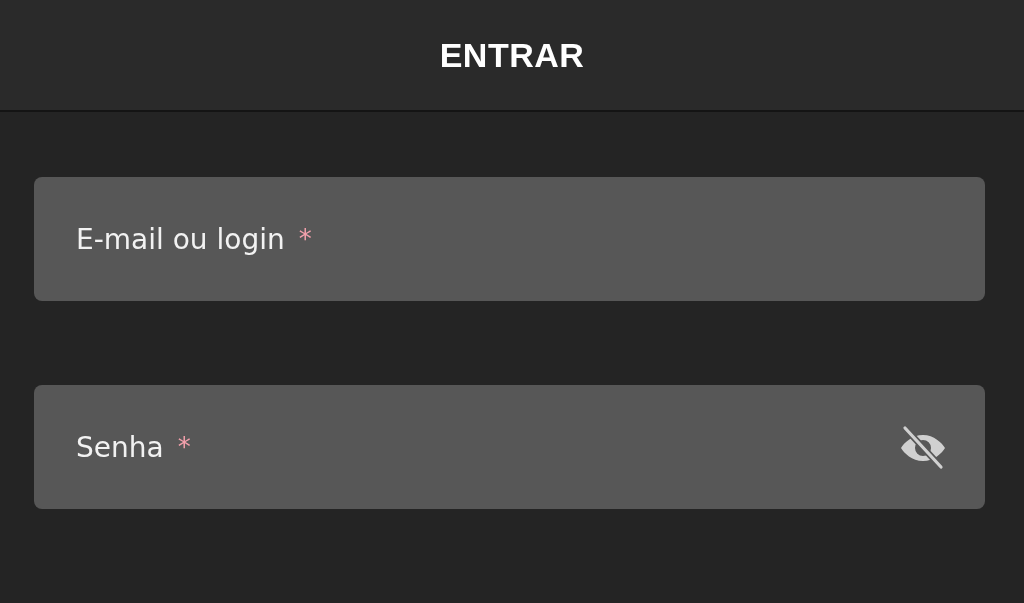 This screenshot has width=1024, height=603. I want to click on field-label: Senha, so click(120, 447).